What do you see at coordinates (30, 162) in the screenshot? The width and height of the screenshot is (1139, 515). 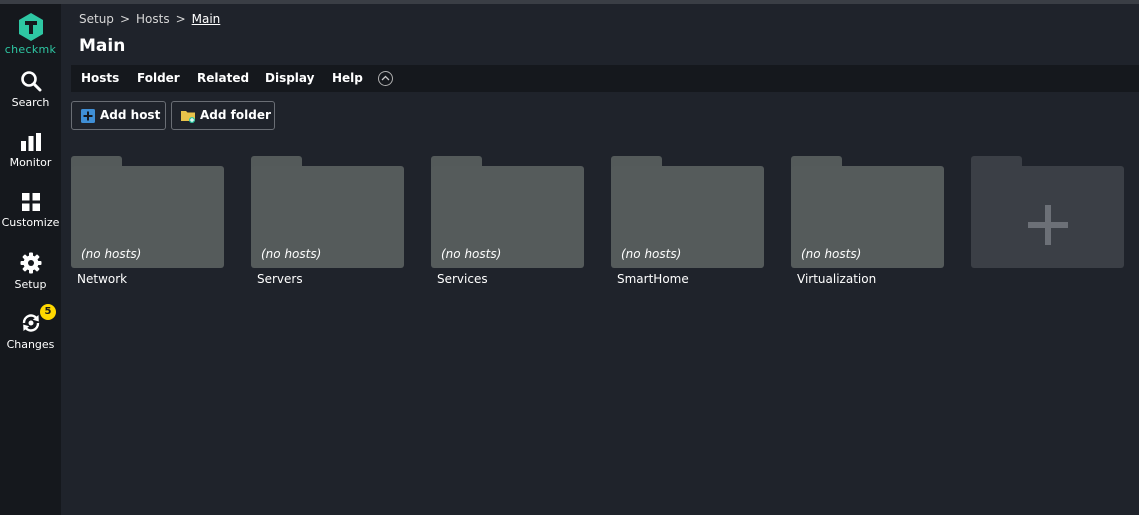 I see `sidebar-item-label: Monitor` at bounding box center [30, 162].